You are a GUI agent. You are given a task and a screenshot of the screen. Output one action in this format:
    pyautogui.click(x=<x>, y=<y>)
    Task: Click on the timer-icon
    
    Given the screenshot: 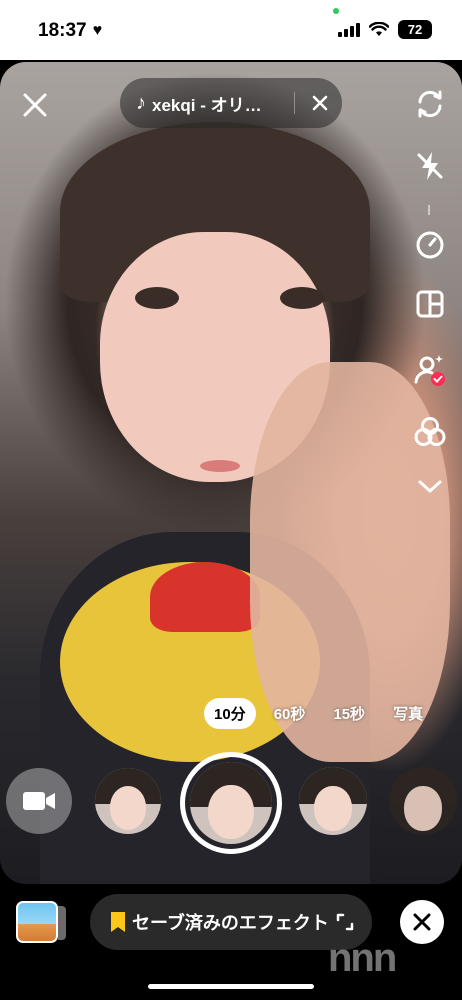 What is the action you would take?
    pyautogui.click(x=430, y=244)
    